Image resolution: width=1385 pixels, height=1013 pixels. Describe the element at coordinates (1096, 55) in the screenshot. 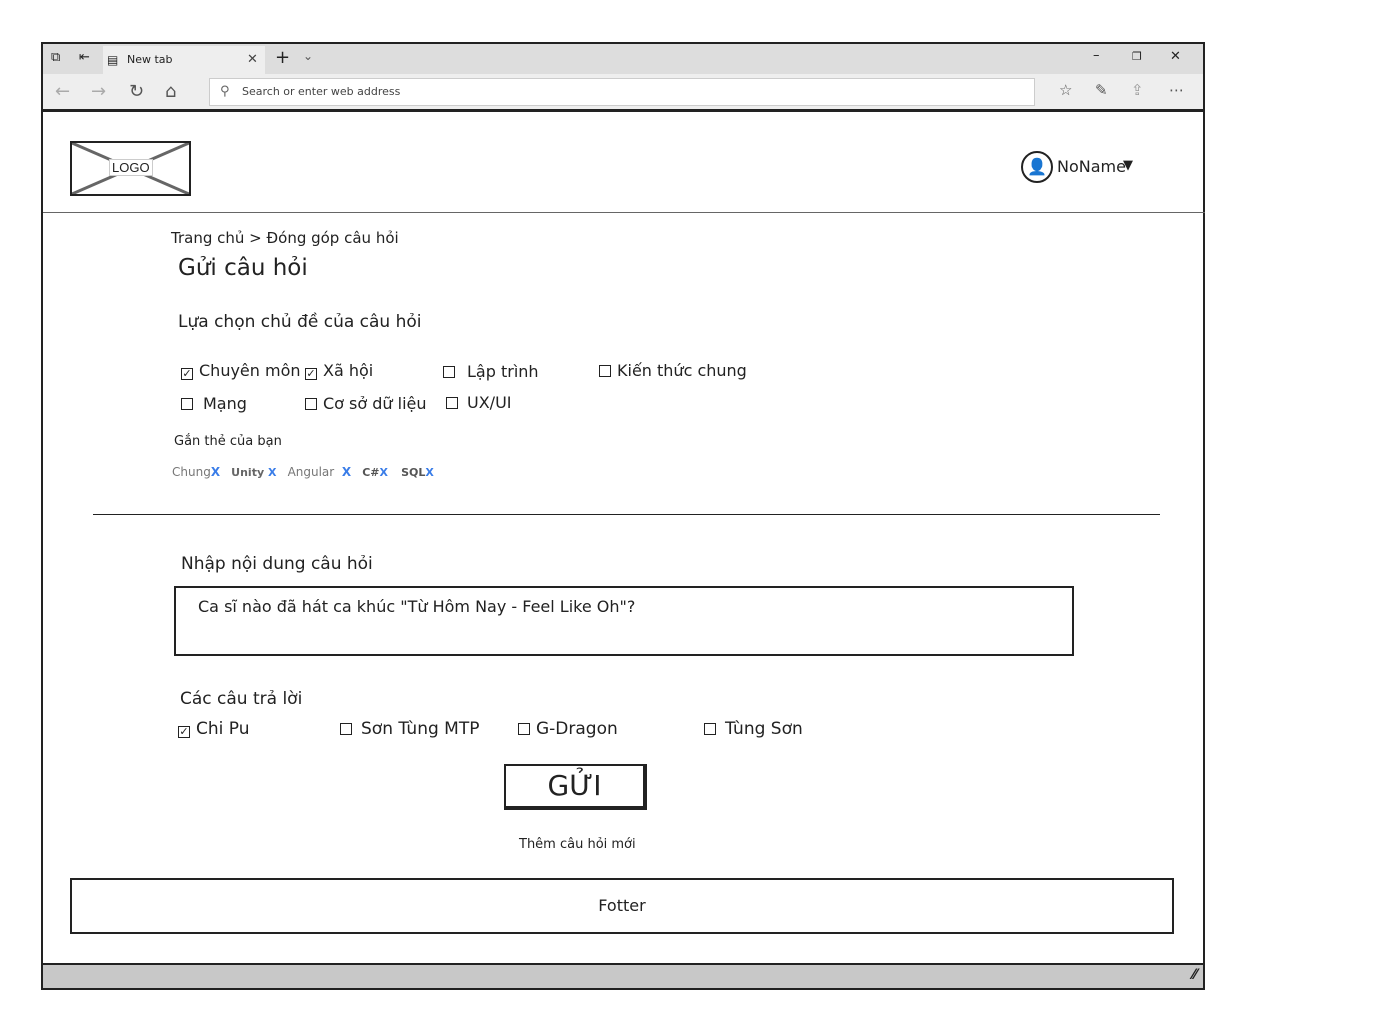

I see `minimize-icon: –` at that location.